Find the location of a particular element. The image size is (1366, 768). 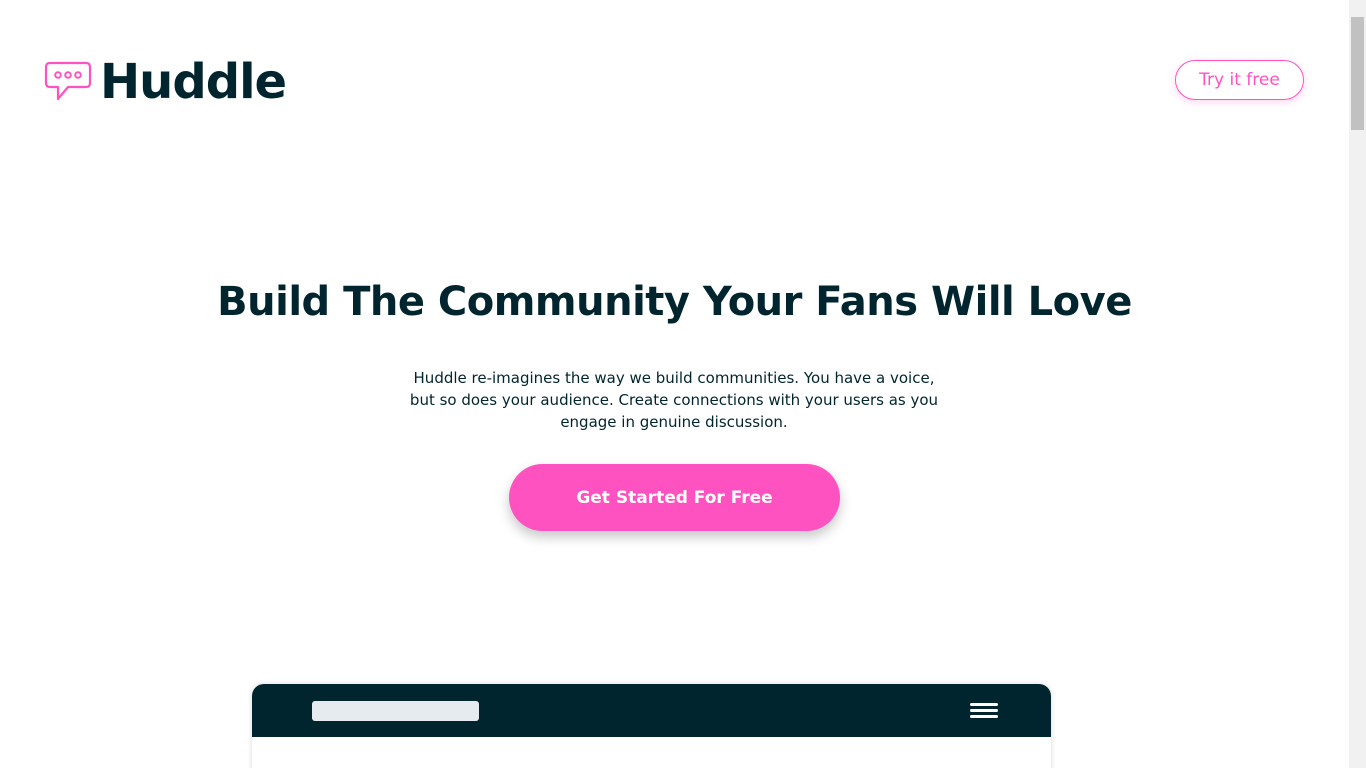

hamburger-menu-icon is located at coordinates (984, 711).